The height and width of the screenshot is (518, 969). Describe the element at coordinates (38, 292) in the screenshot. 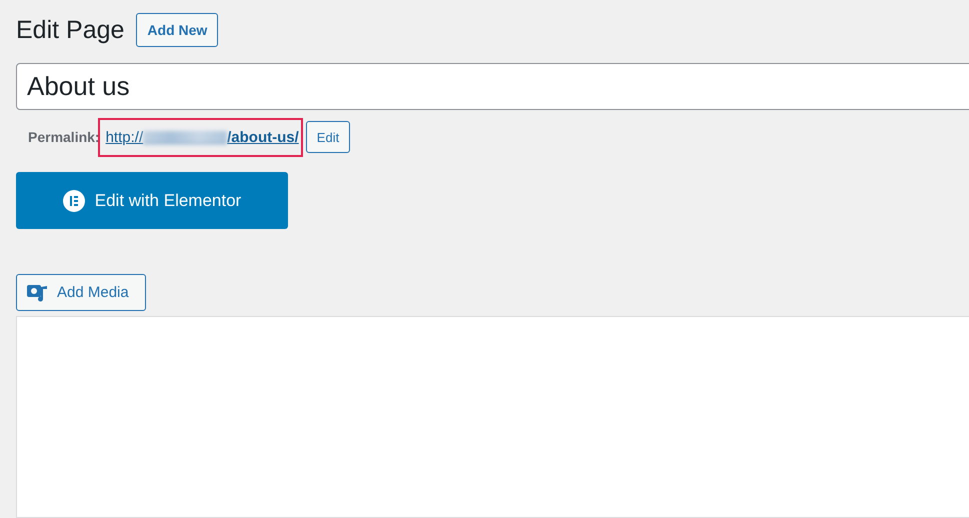

I see `media-icon` at that location.